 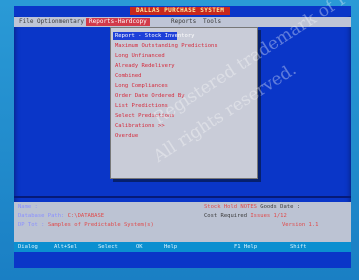 I want to click on dropdown-item-calibrations: Calibrations >>, so click(x=140, y=126).